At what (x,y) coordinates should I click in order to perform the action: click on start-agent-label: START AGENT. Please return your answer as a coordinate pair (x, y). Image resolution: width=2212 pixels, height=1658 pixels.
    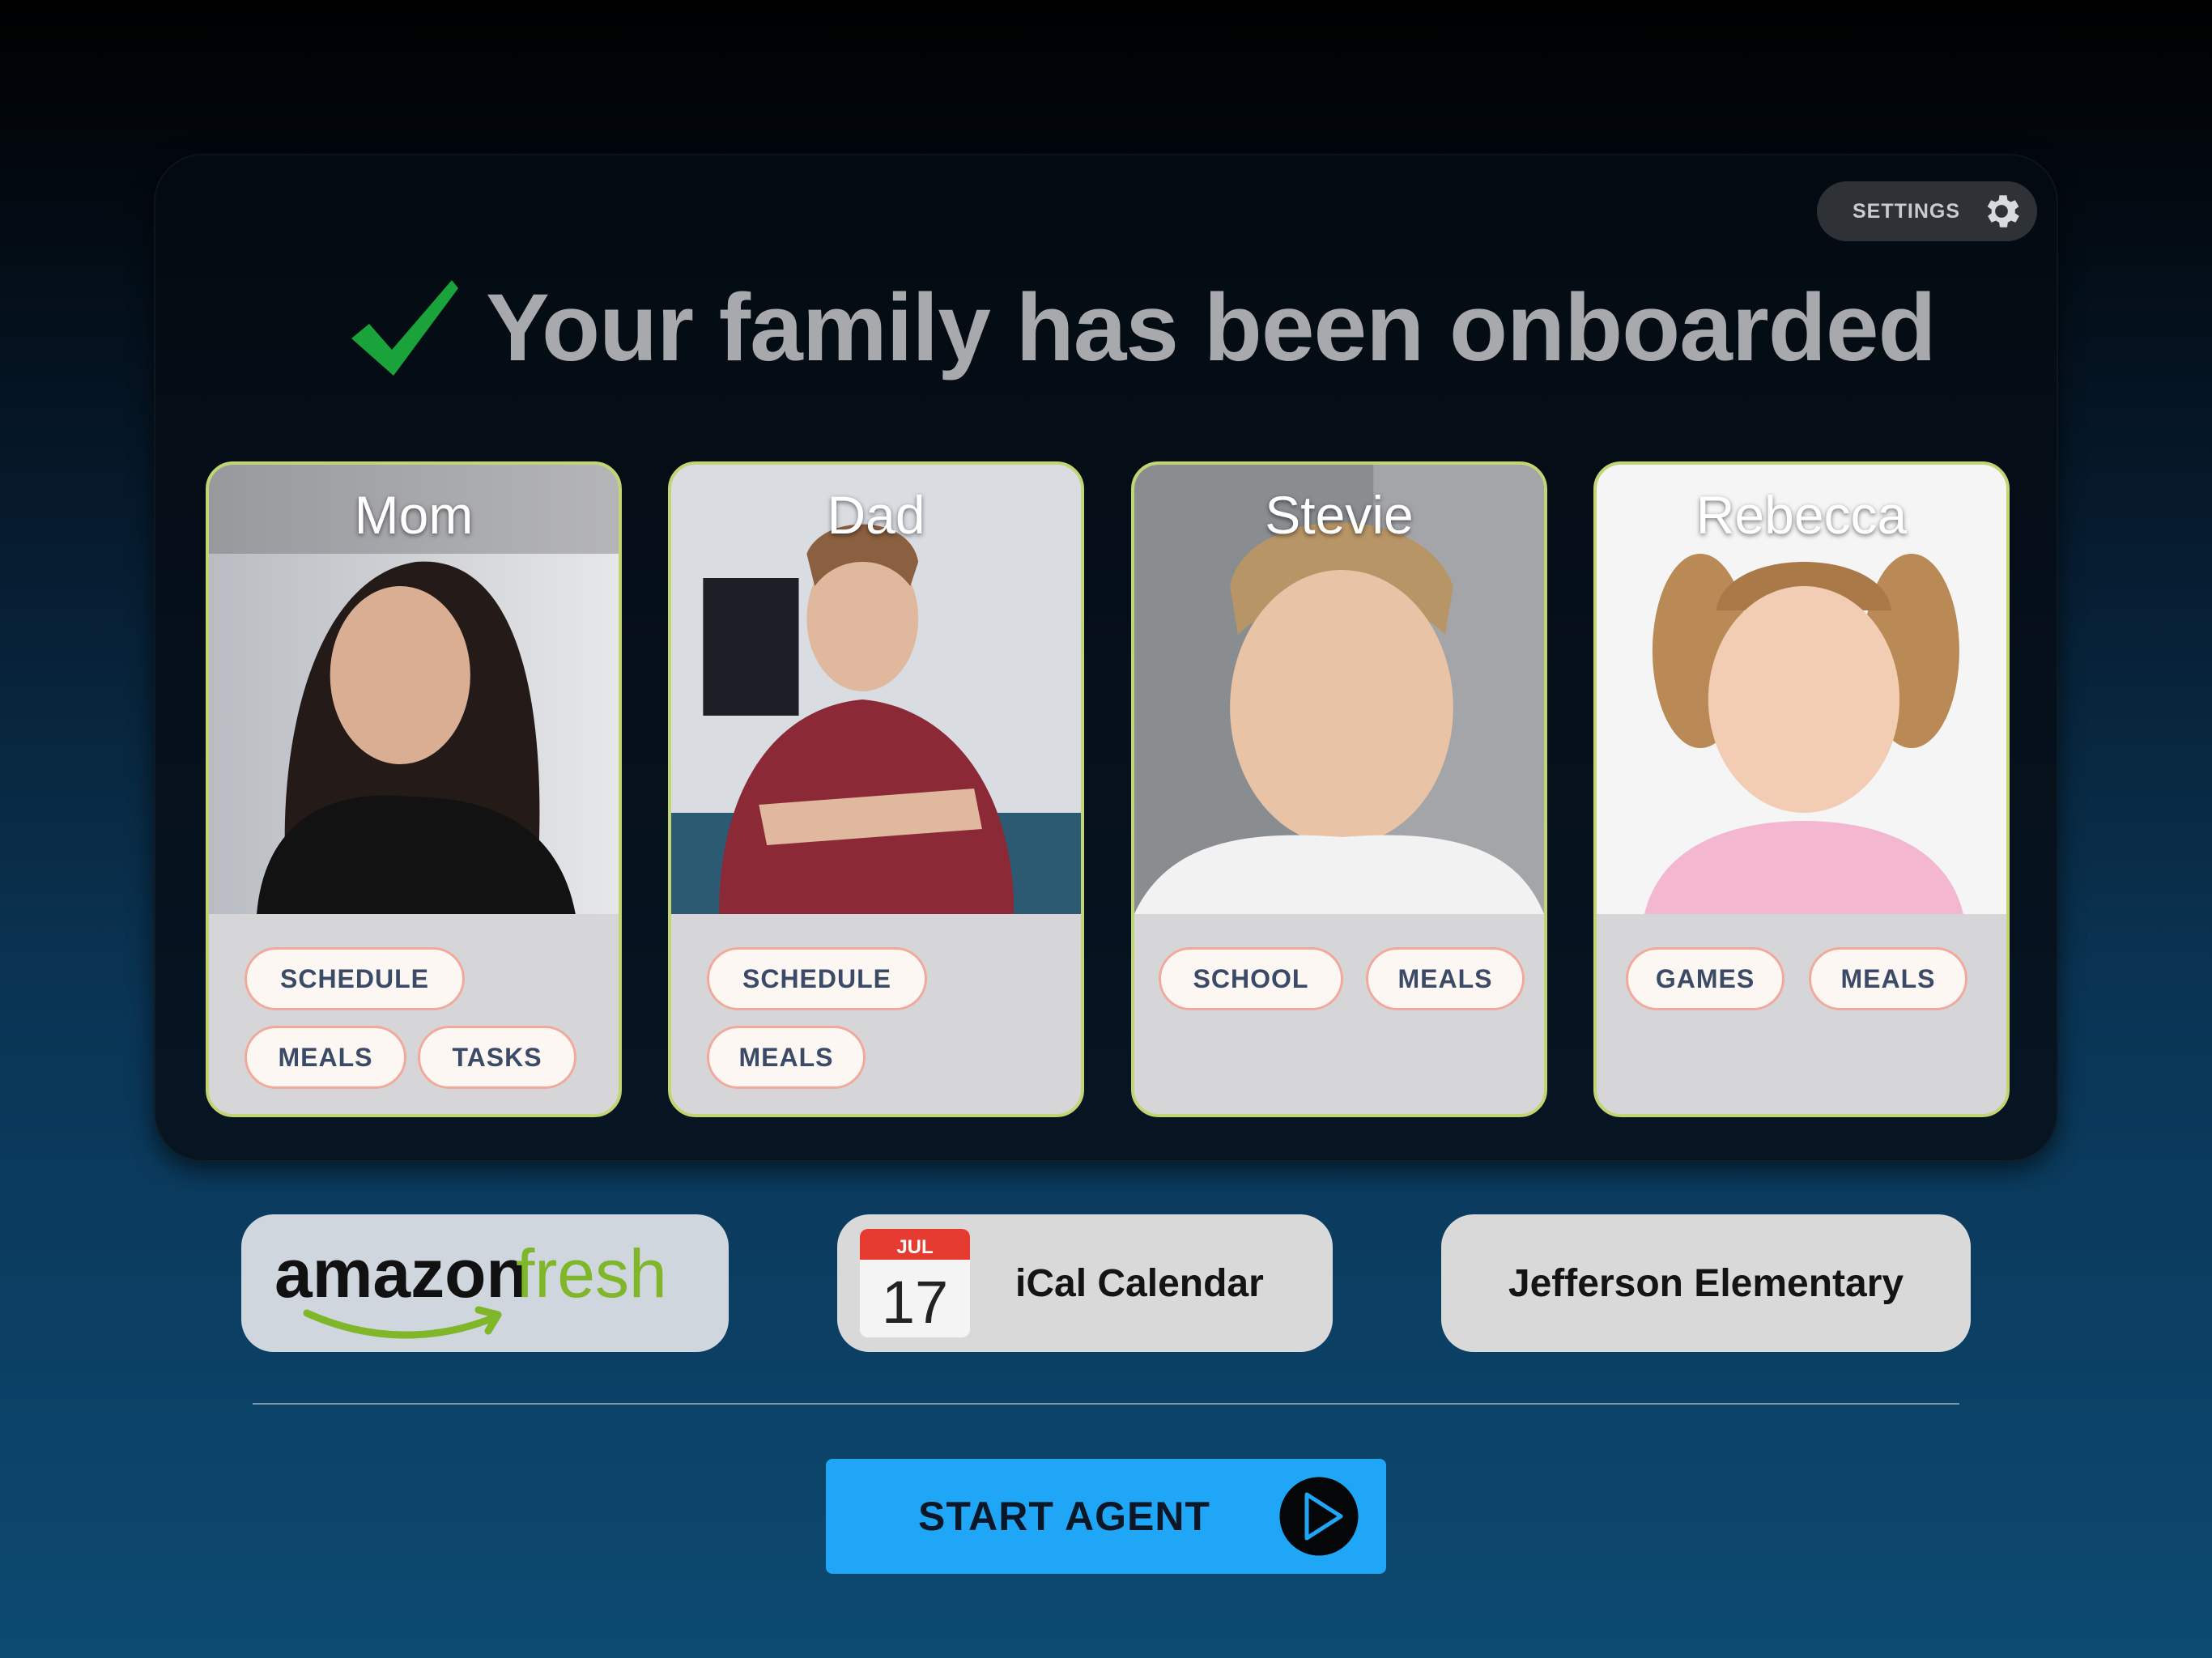
    Looking at the image, I should click on (1064, 1516).